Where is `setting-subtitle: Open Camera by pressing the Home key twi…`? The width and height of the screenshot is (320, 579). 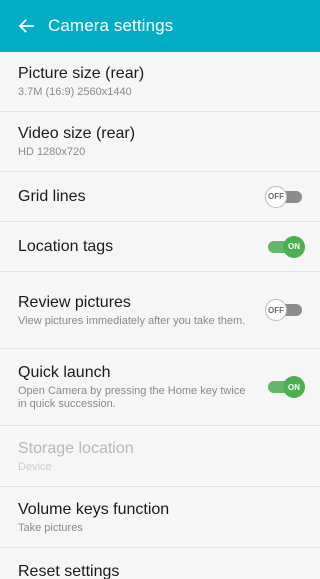
setting-subtitle: Open Camera by pressing the Home key twi… is located at coordinates (132, 397).